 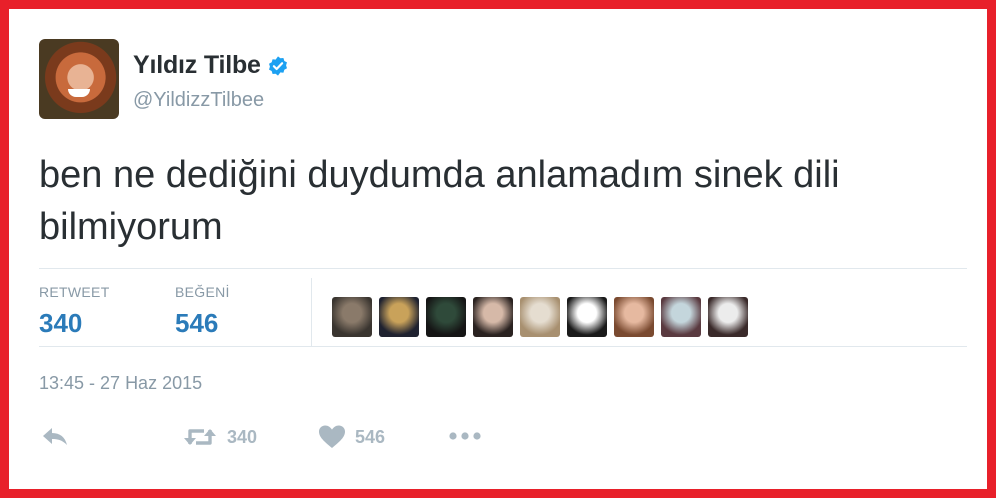 I want to click on more-button, so click(x=465, y=436).